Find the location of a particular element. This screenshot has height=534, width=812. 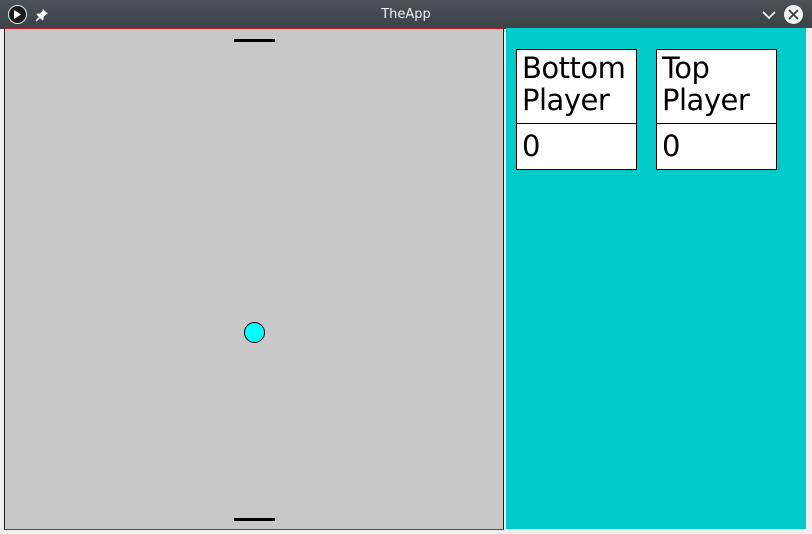

bottom-player-score: 0 is located at coordinates (531, 146).